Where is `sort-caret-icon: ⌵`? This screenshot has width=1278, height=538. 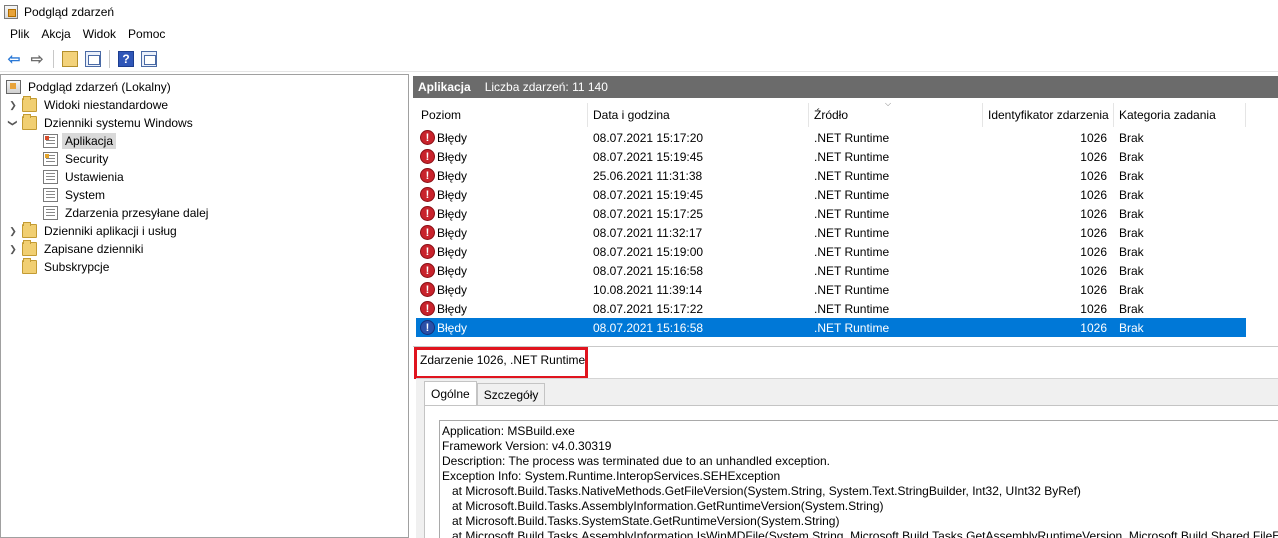
sort-caret-icon: ⌵ is located at coordinates (888, 103).